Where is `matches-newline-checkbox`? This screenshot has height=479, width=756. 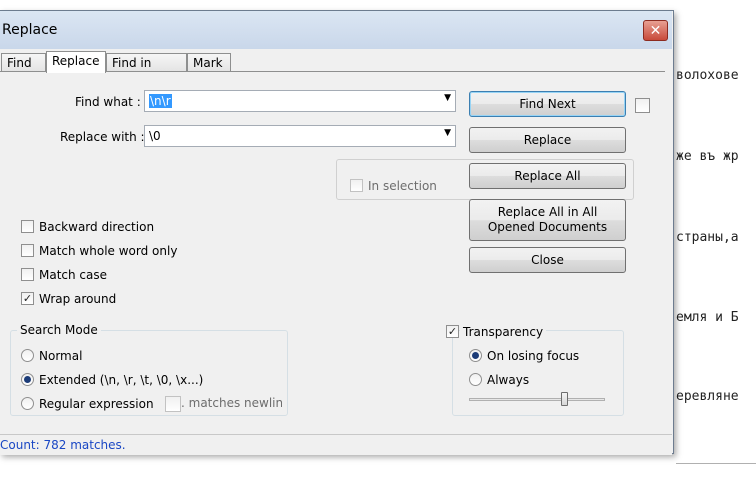 matches-newline-checkbox is located at coordinates (173, 404).